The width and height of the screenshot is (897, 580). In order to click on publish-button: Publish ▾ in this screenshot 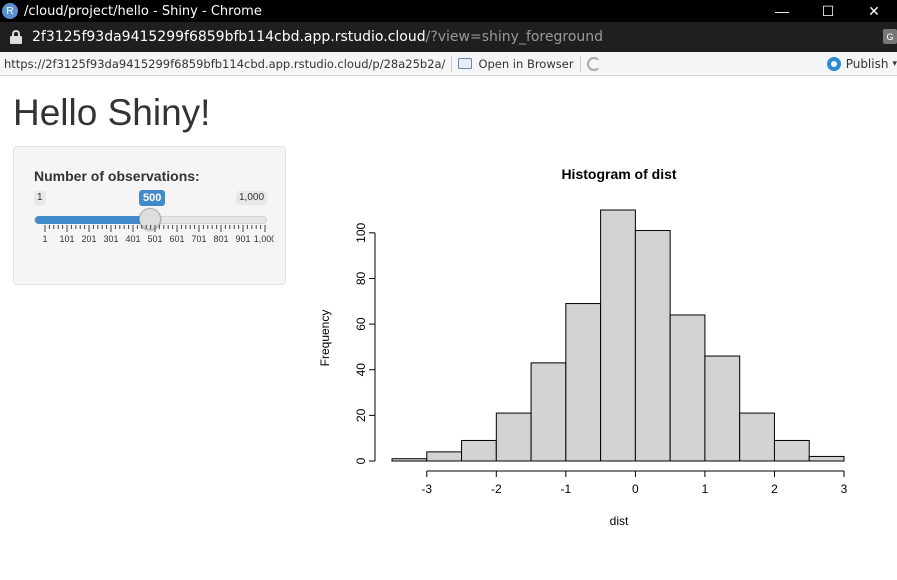, I will do `click(861, 63)`.